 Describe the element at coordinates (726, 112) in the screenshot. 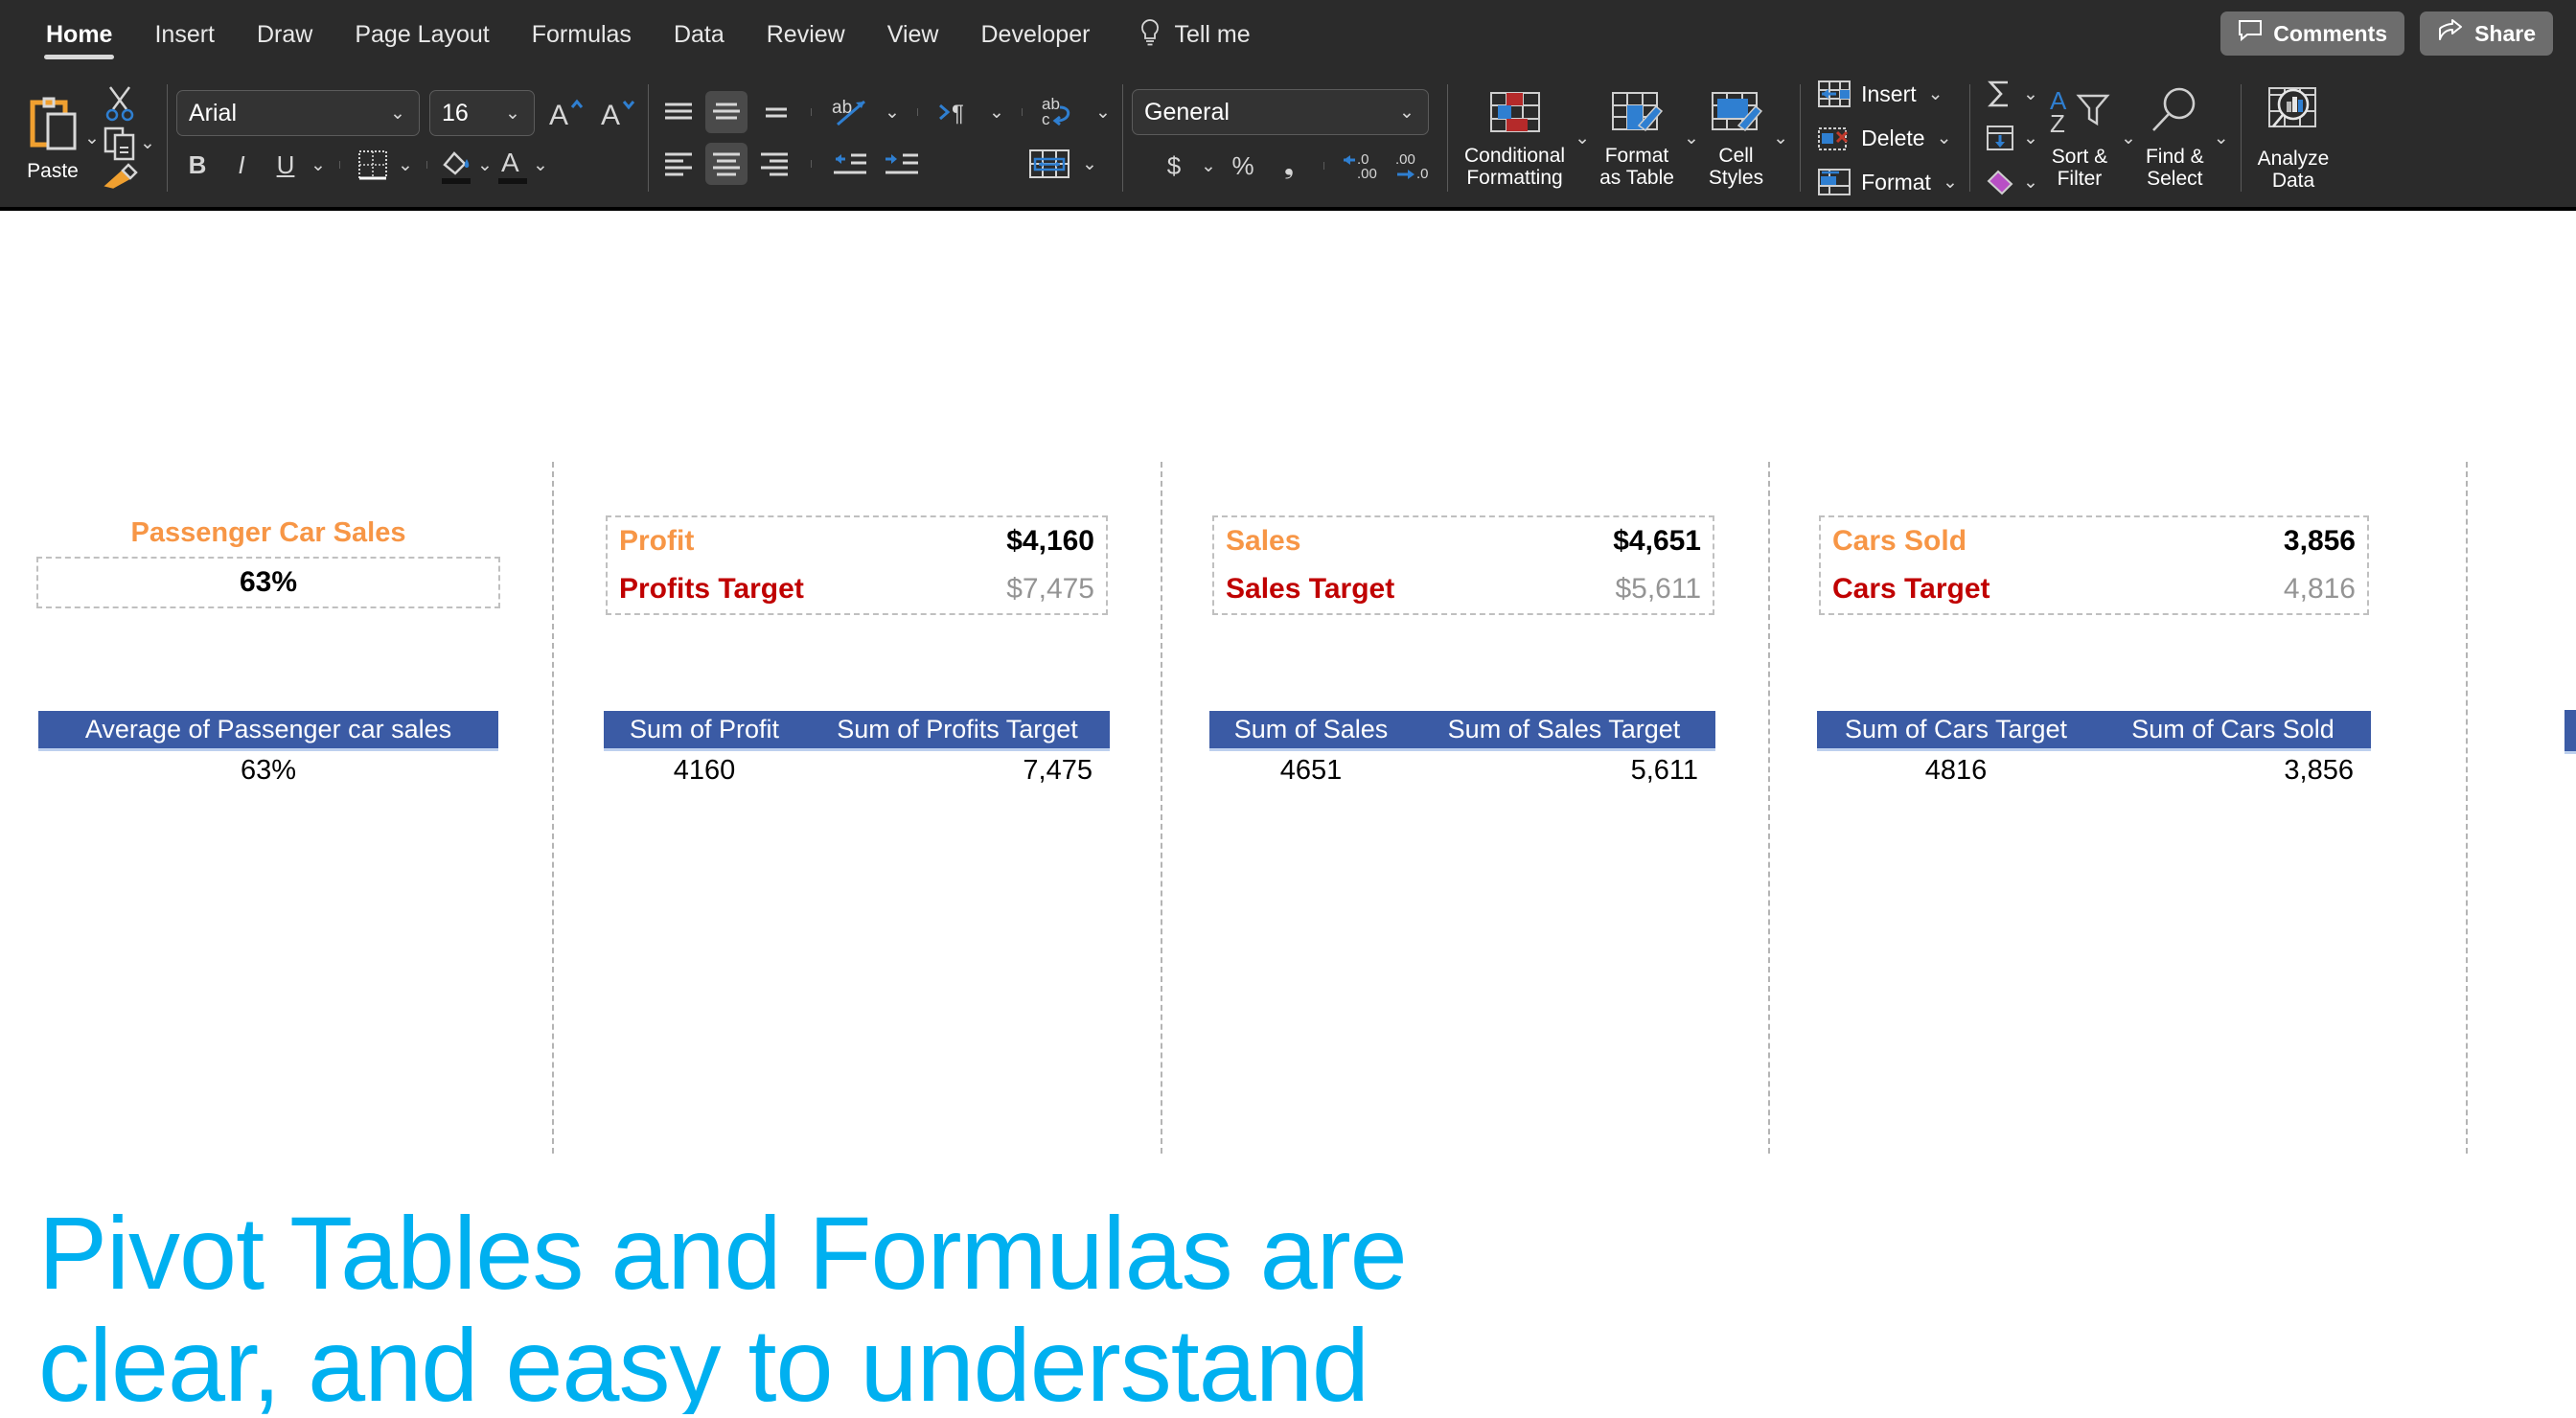

I see `align-middle-button` at that location.